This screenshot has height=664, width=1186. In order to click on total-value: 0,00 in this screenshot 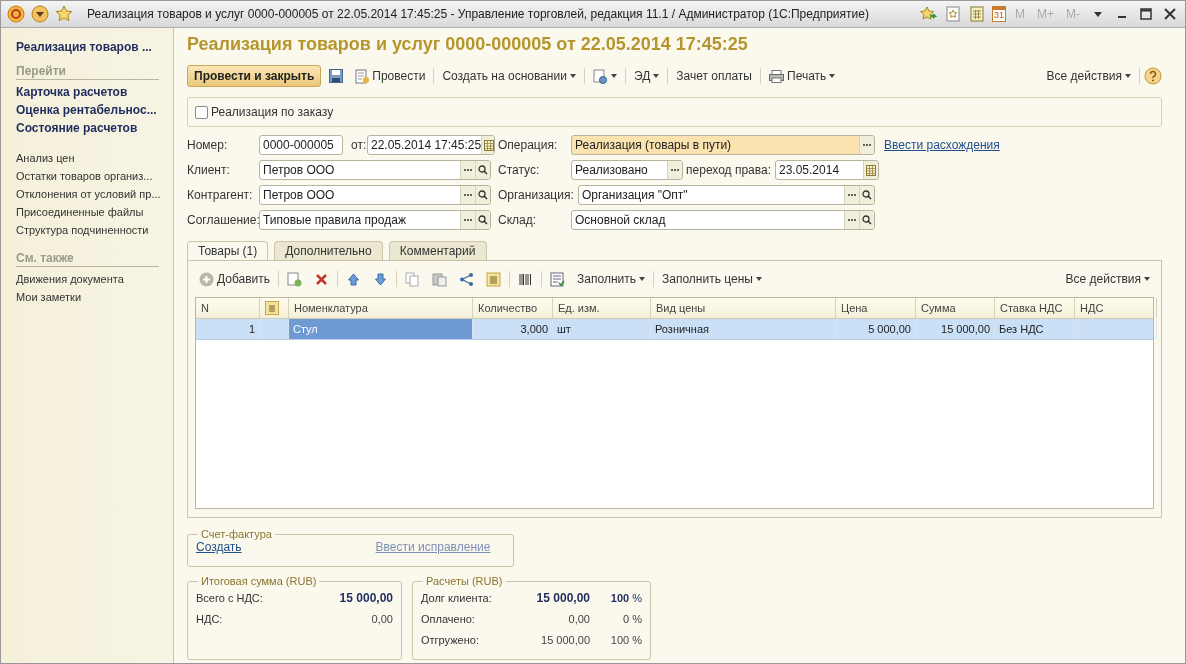, I will do `click(381, 618)`.